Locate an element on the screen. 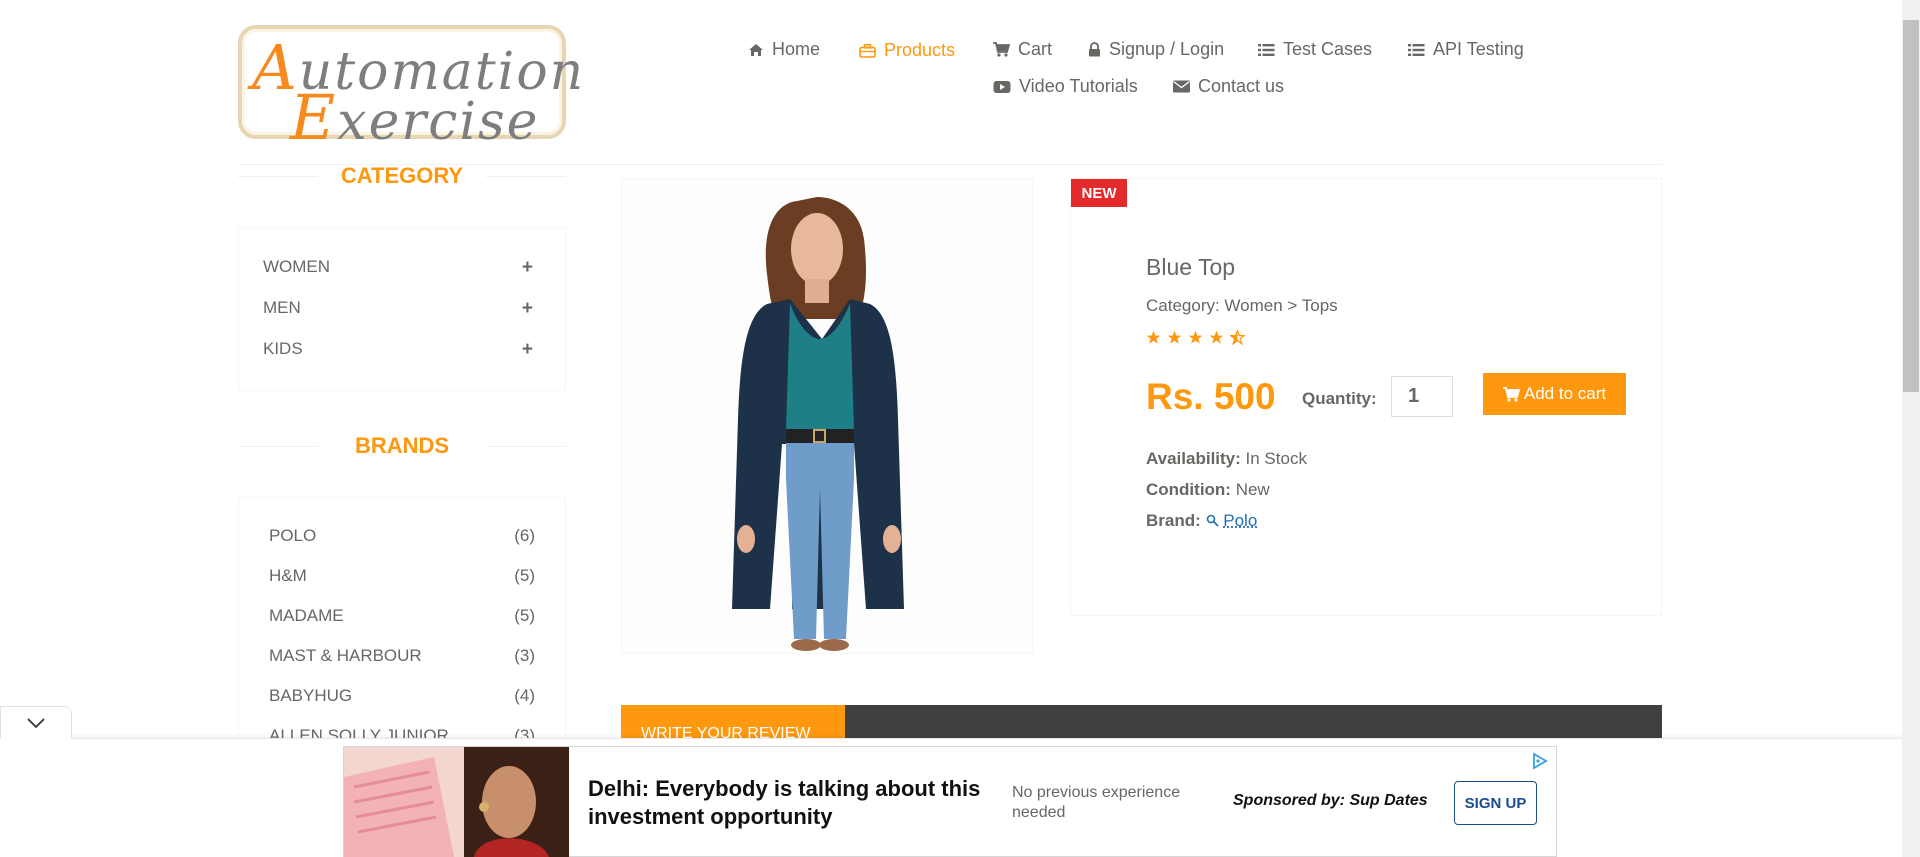  category-title: CATEGORY is located at coordinates (402, 176).